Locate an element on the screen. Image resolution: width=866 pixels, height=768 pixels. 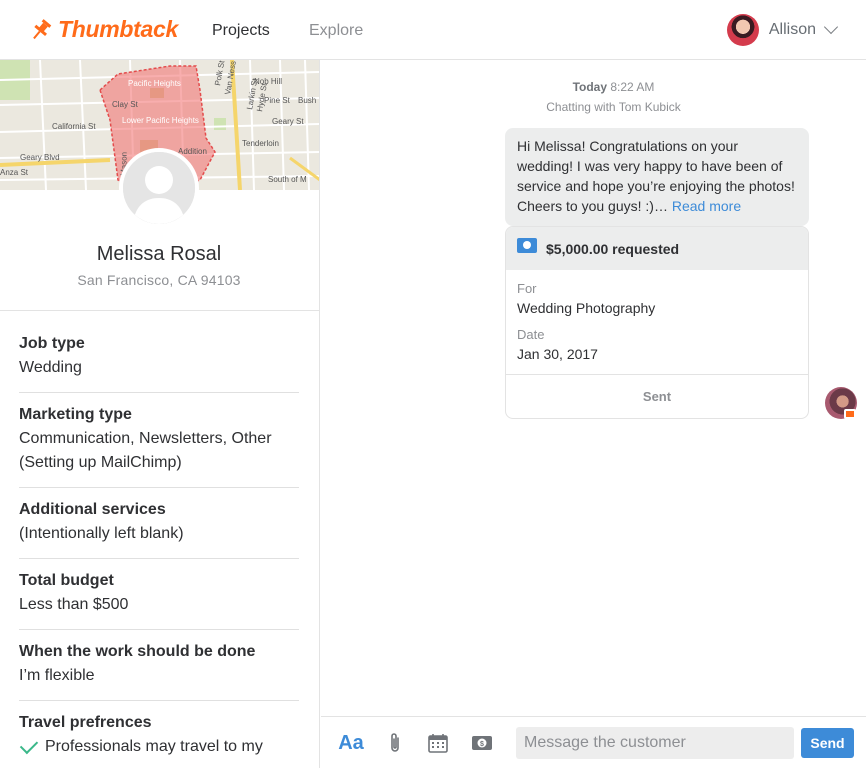
text-format-button: Aa is located at coordinates (351, 743).